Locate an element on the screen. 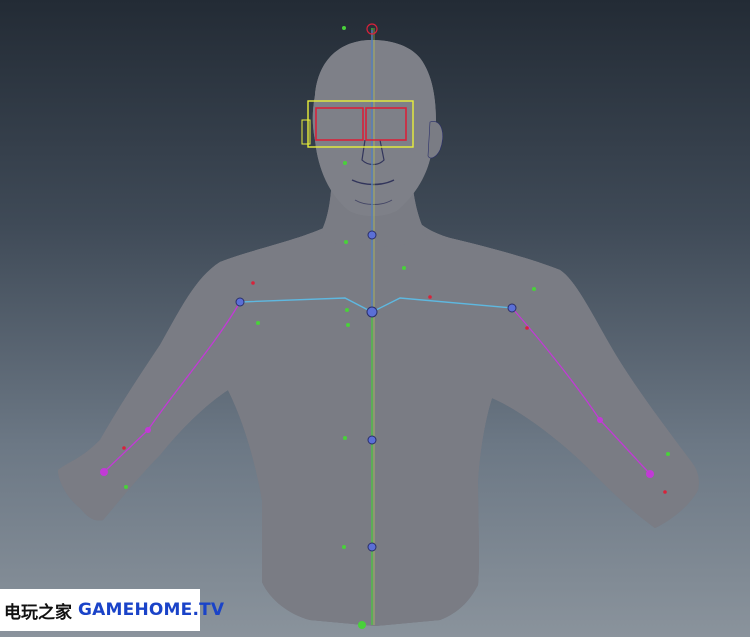 This screenshot has height=637, width=750. right-shoulder-joint is located at coordinates (512, 308).